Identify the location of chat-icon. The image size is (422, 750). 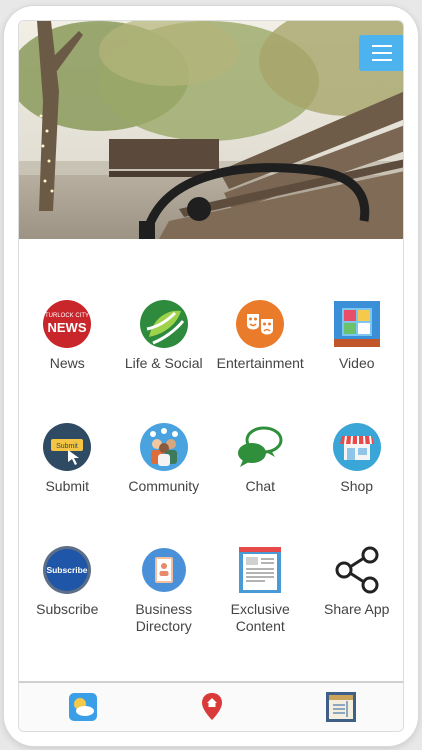
(260, 446).